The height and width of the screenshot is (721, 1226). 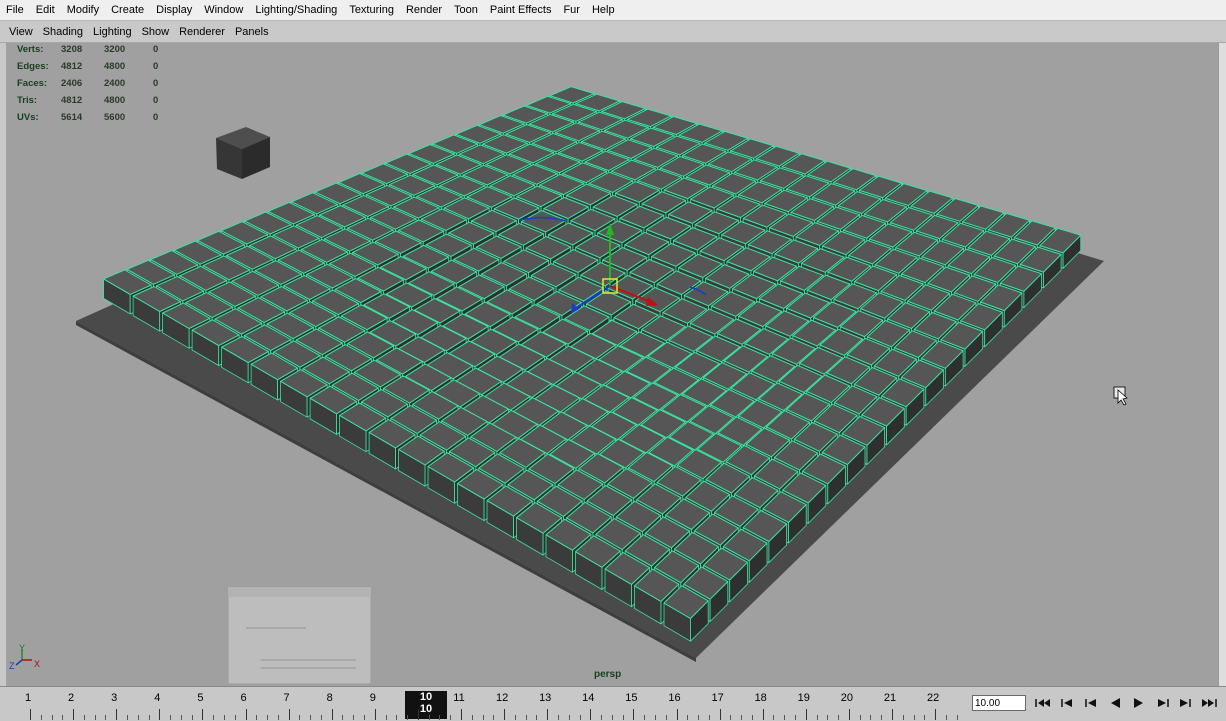 I want to click on panel-menu-panels: Panels, so click(x=252, y=32).